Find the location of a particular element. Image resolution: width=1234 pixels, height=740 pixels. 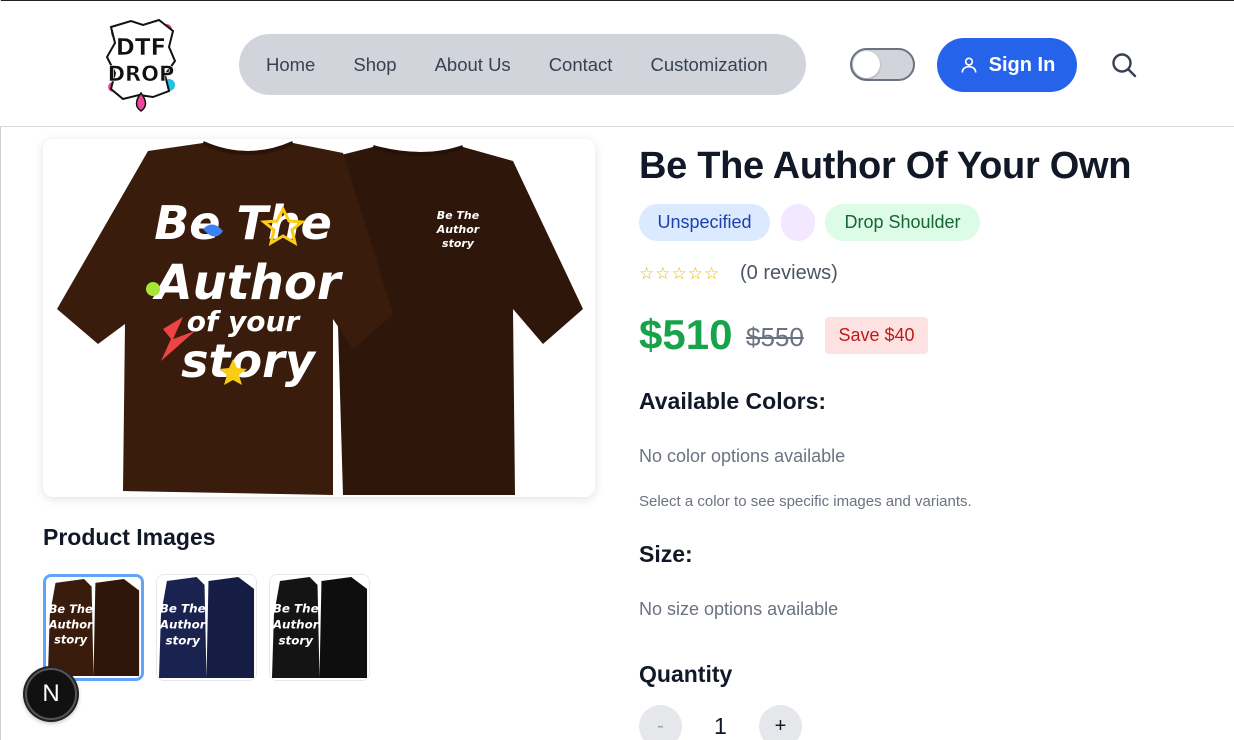

product-title: Be The Author Of Your Own is located at coordinates (885, 166).